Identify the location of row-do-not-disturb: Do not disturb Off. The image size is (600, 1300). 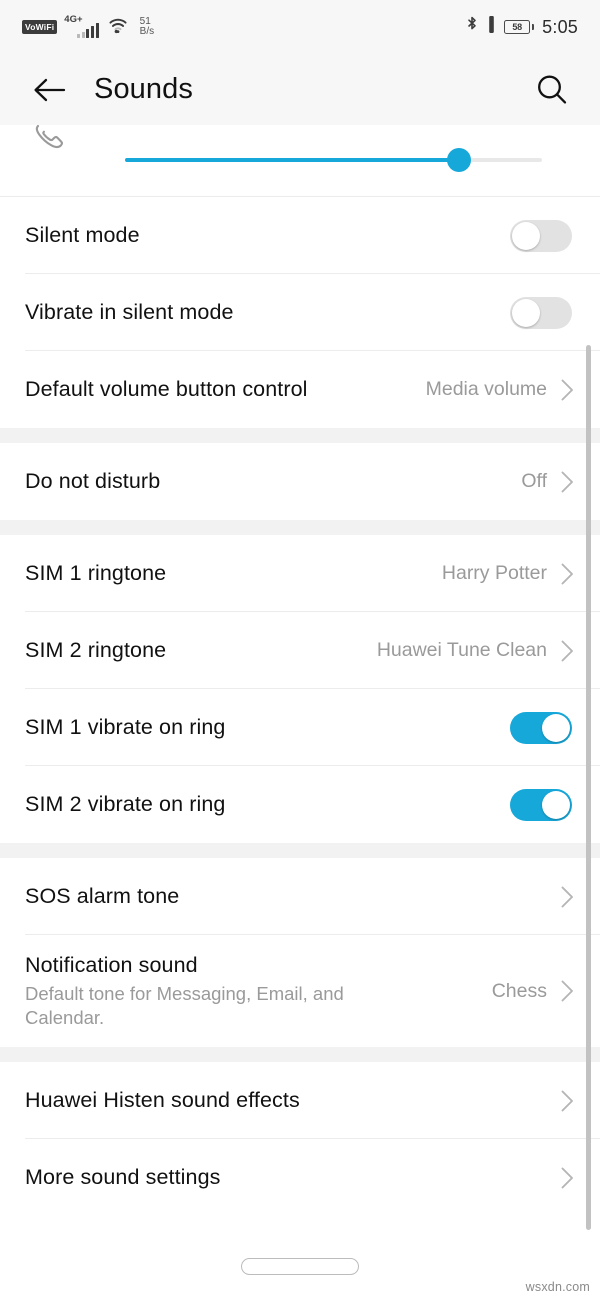
(300, 481).